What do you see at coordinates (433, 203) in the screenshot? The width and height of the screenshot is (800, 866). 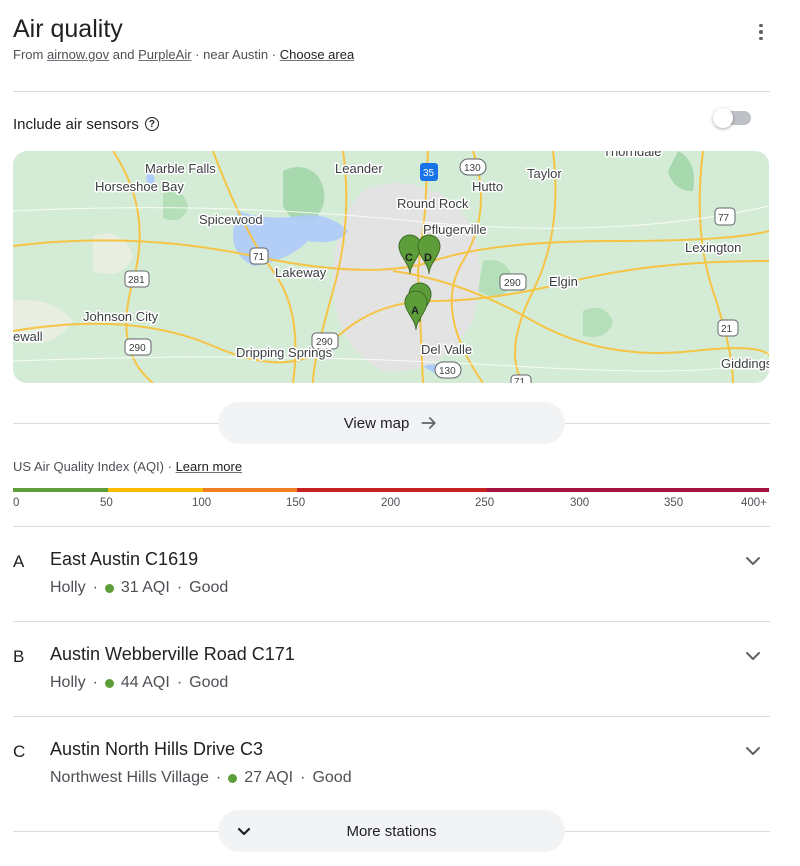 I see `place-label: Round Rock` at bounding box center [433, 203].